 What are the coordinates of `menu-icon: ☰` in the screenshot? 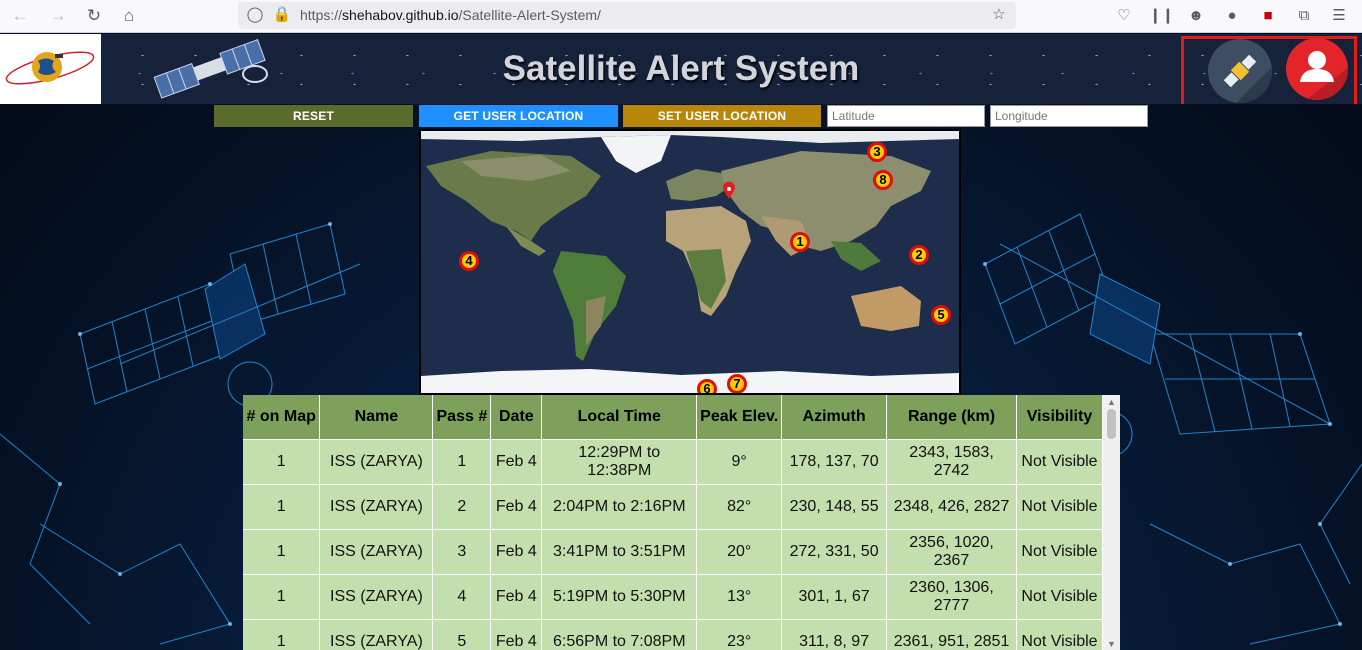 It's located at (1339, 16).